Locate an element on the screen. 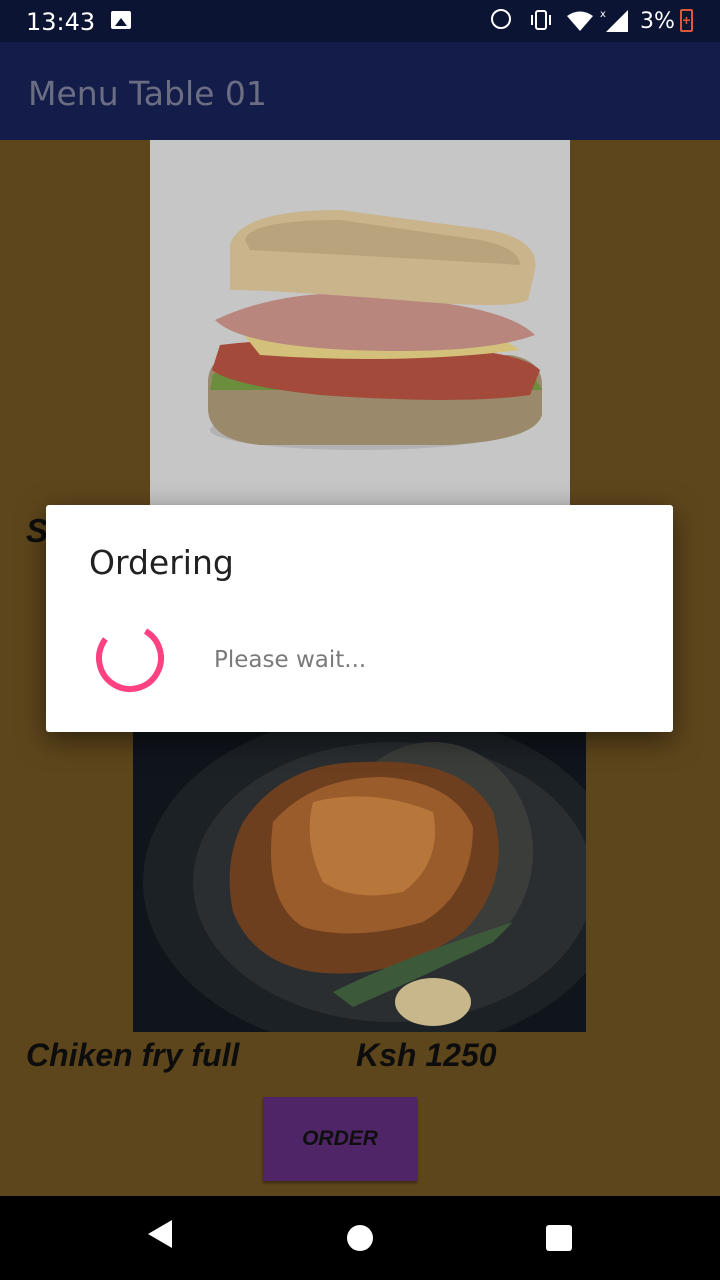  home-icon is located at coordinates (360, 1238).